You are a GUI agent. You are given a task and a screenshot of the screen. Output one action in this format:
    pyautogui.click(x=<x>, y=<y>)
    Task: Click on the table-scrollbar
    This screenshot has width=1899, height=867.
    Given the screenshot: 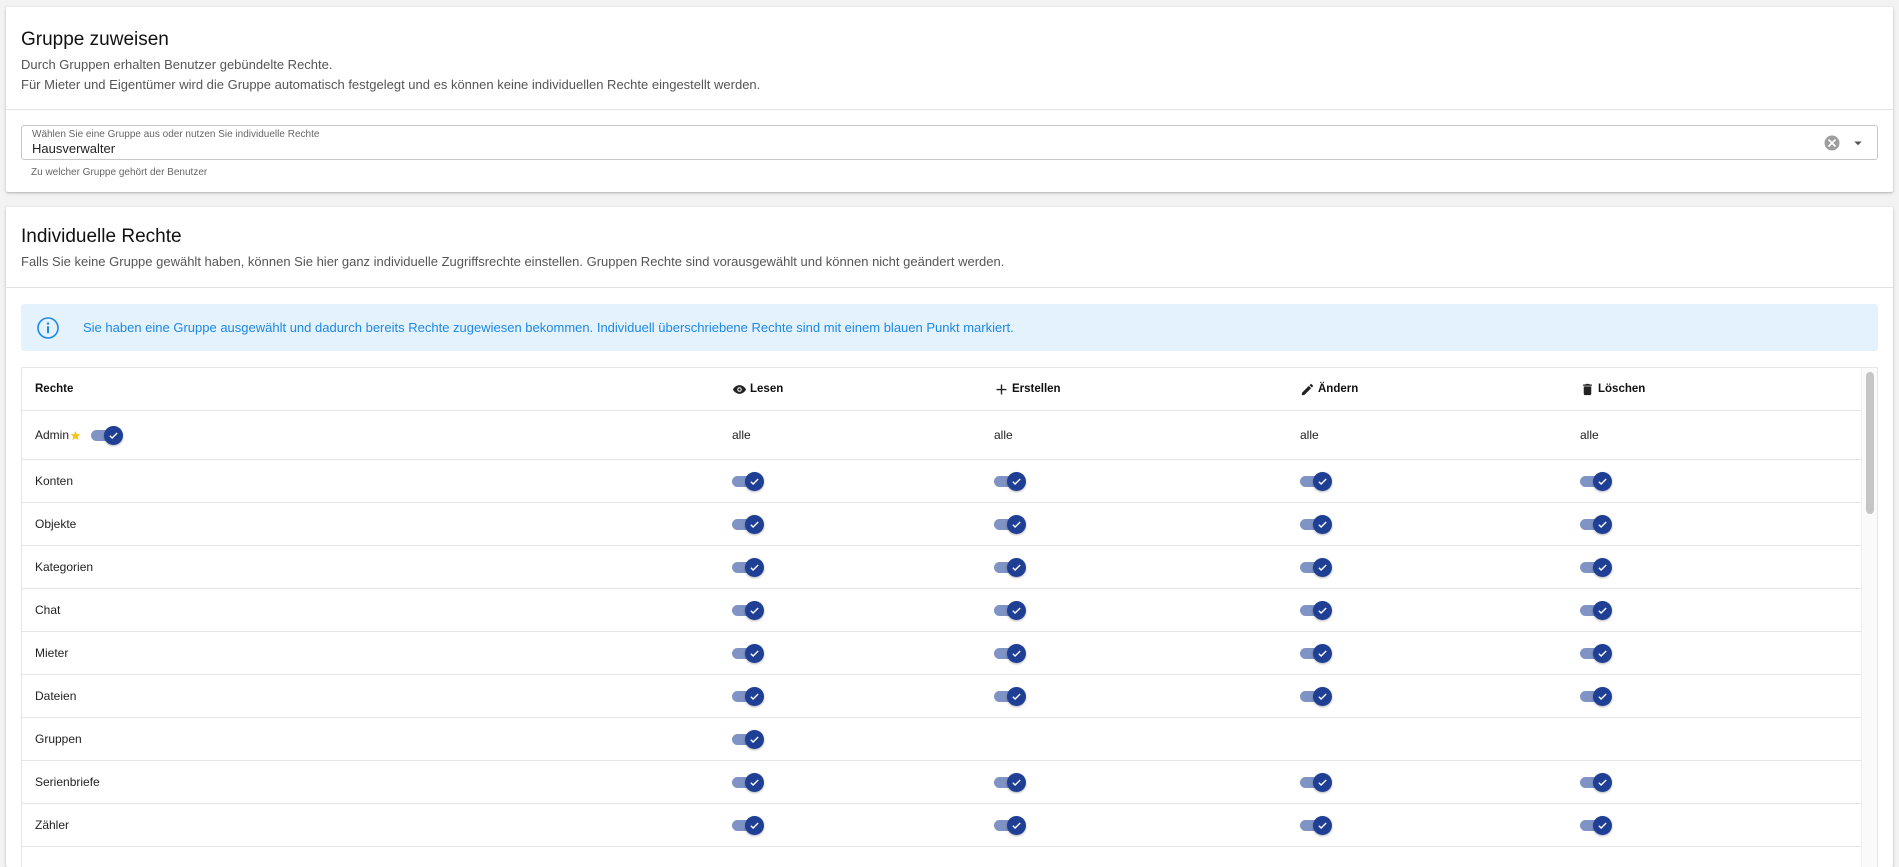 What is the action you would take?
    pyautogui.click(x=1869, y=617)
    